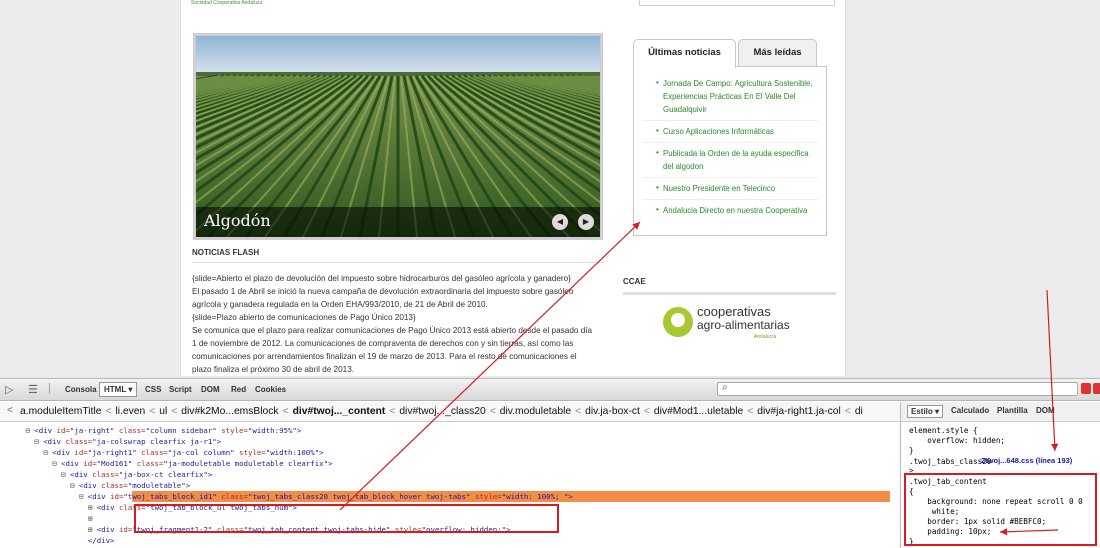  What do you see at coordinates (730, 189) in the screenshot?
I see `news-link: Nuestro Presidente en Telecinco` at bounding box center [730, 189].